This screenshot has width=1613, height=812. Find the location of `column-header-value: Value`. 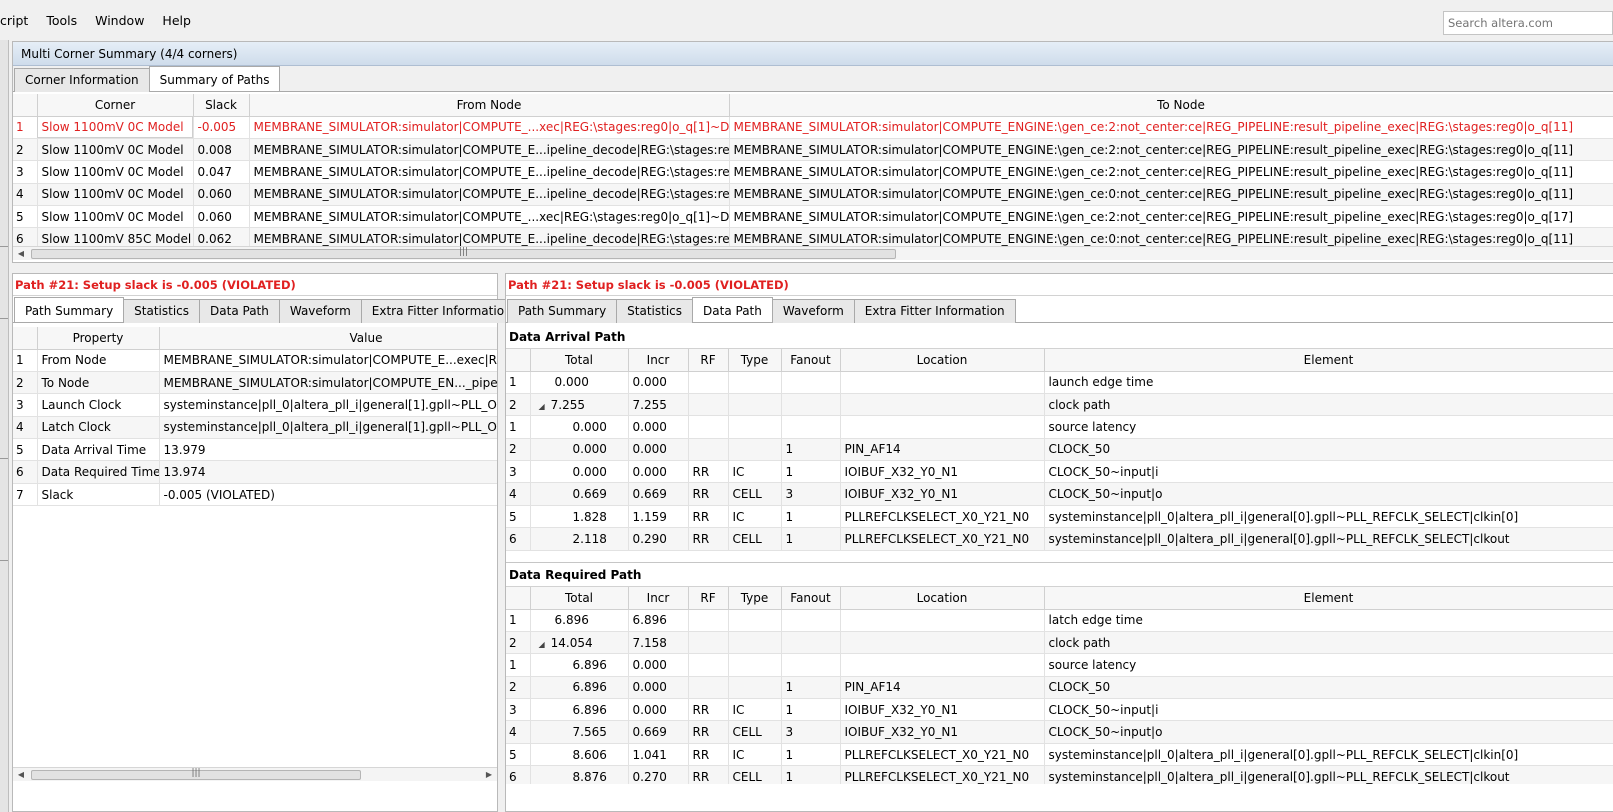

column-header-value: Value is located at coordinates (328, 338).